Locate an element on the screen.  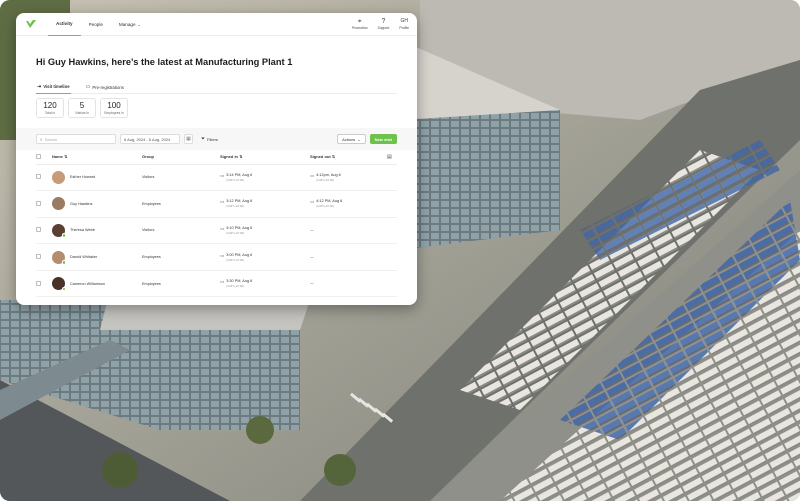
person-name: Cameron Williamson is located at coordinates (87, 284).